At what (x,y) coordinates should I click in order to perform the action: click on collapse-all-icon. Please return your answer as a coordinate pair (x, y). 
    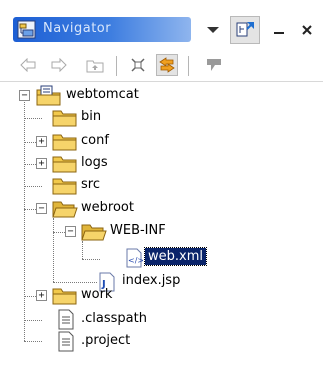
    Looking at the image, I should click on (138, 65).